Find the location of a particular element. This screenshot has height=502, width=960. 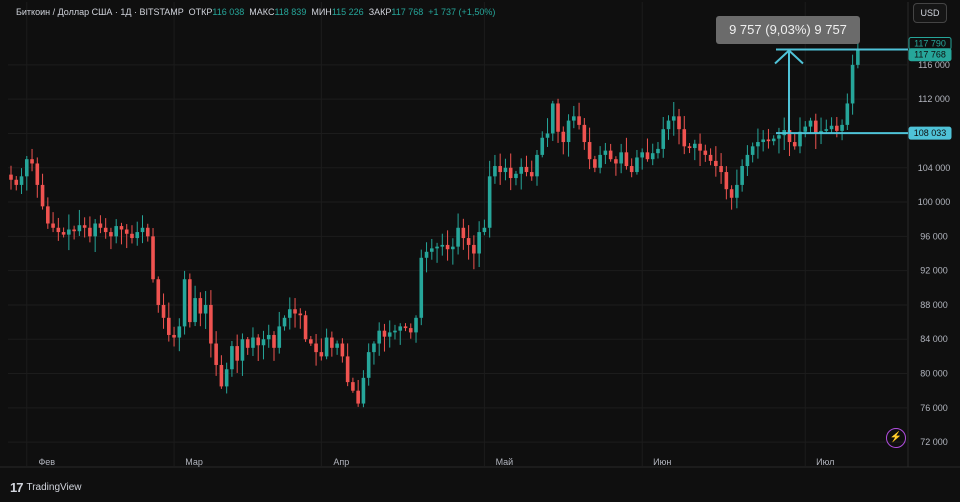

change-value: +1 737 (+1,50%) is located at coordinates (462, 12).